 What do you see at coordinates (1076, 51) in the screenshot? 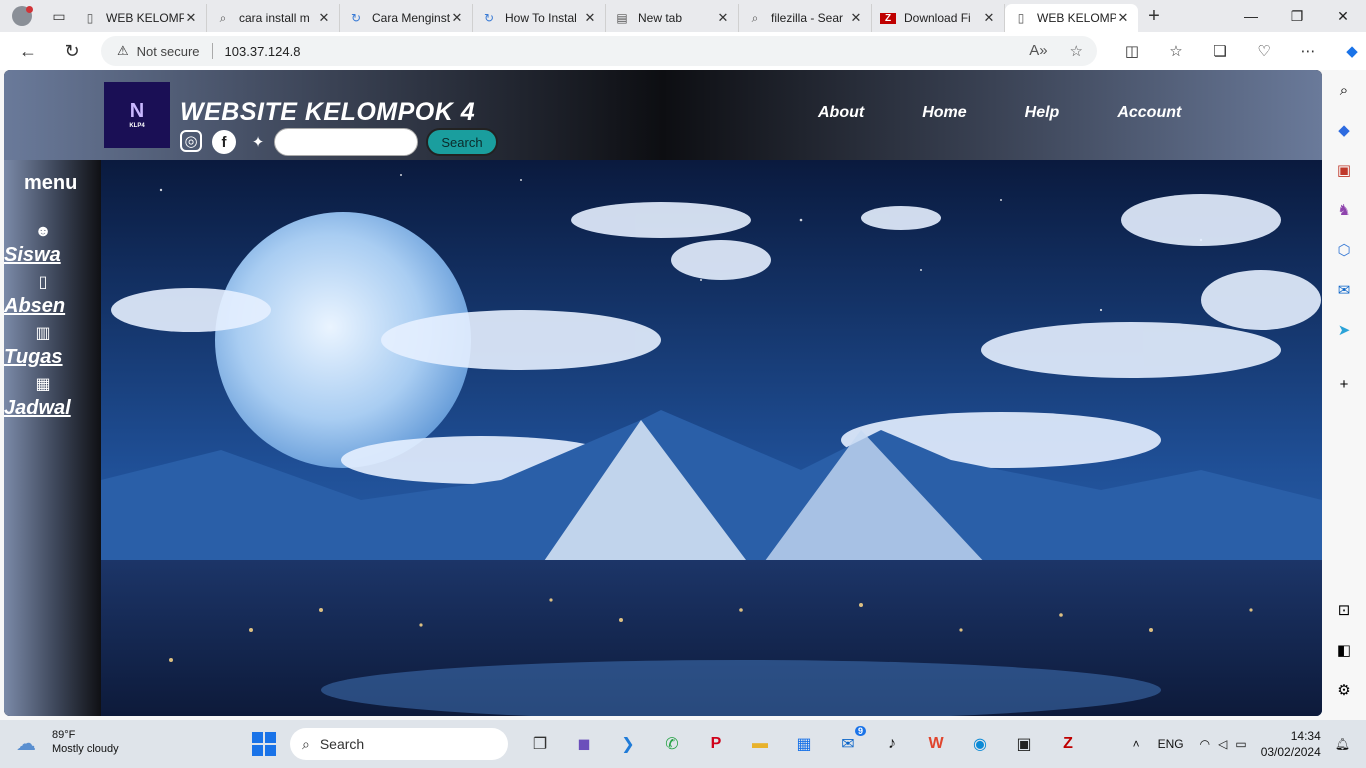
I see `favorite-star-icon: ☆` at bounding box center [1076, 51].